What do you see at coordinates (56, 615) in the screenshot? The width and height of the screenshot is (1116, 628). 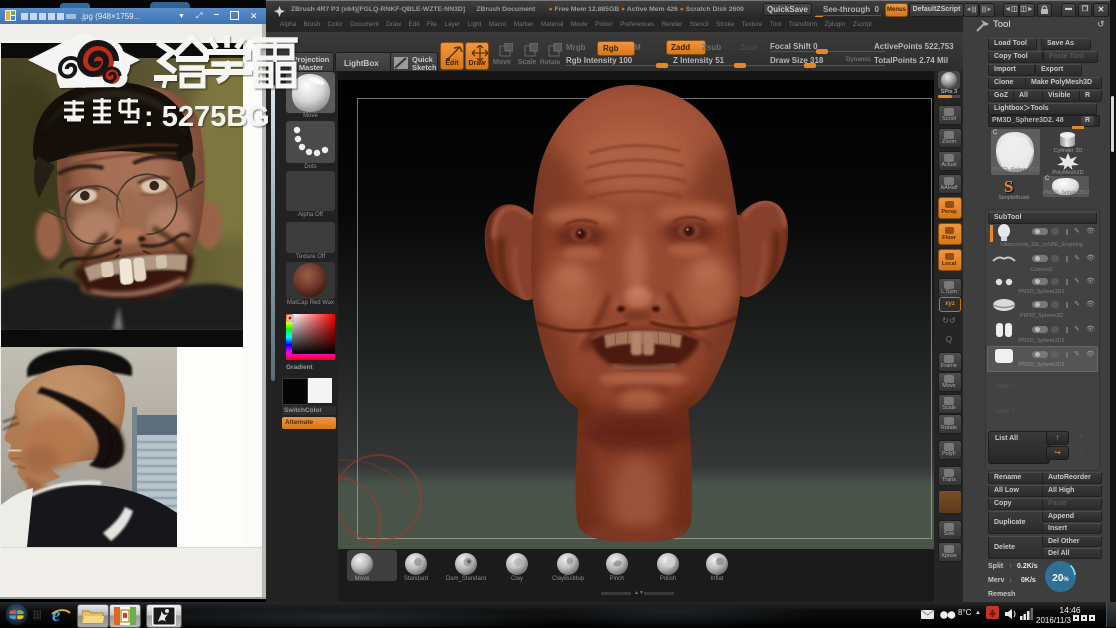 I see `svg-text: e` at bounding box center [56, 615].